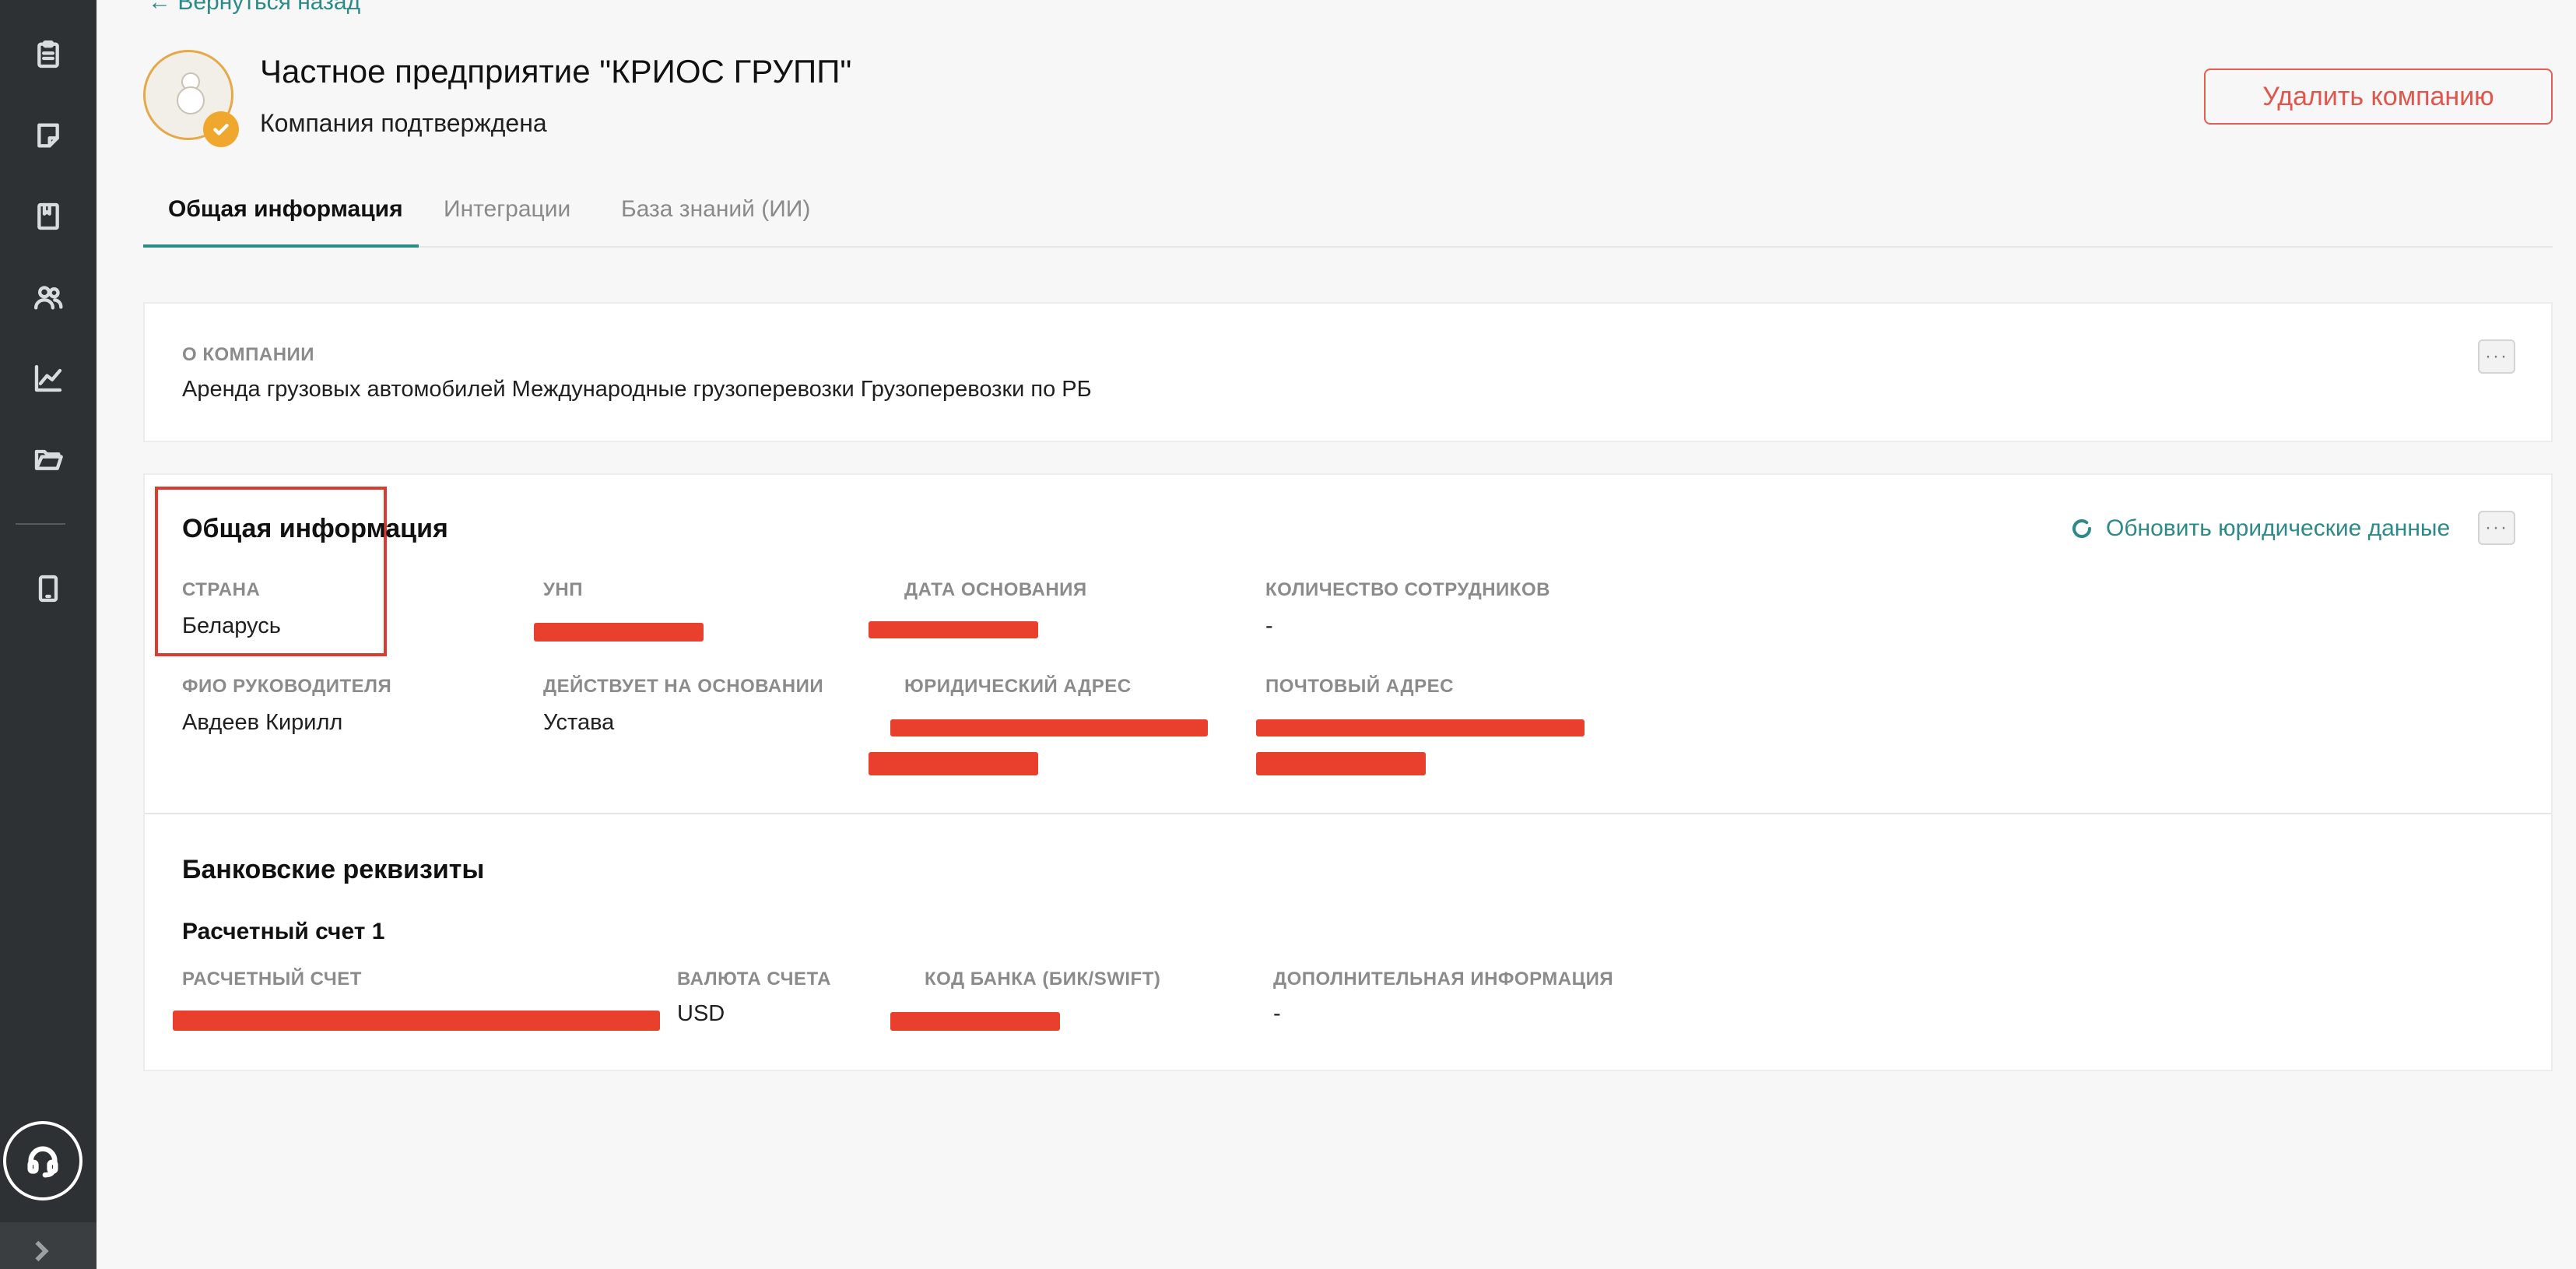 This screenshot has width=2576, height=1269. I want to click on unp-label: УНП, so click(564, 589).